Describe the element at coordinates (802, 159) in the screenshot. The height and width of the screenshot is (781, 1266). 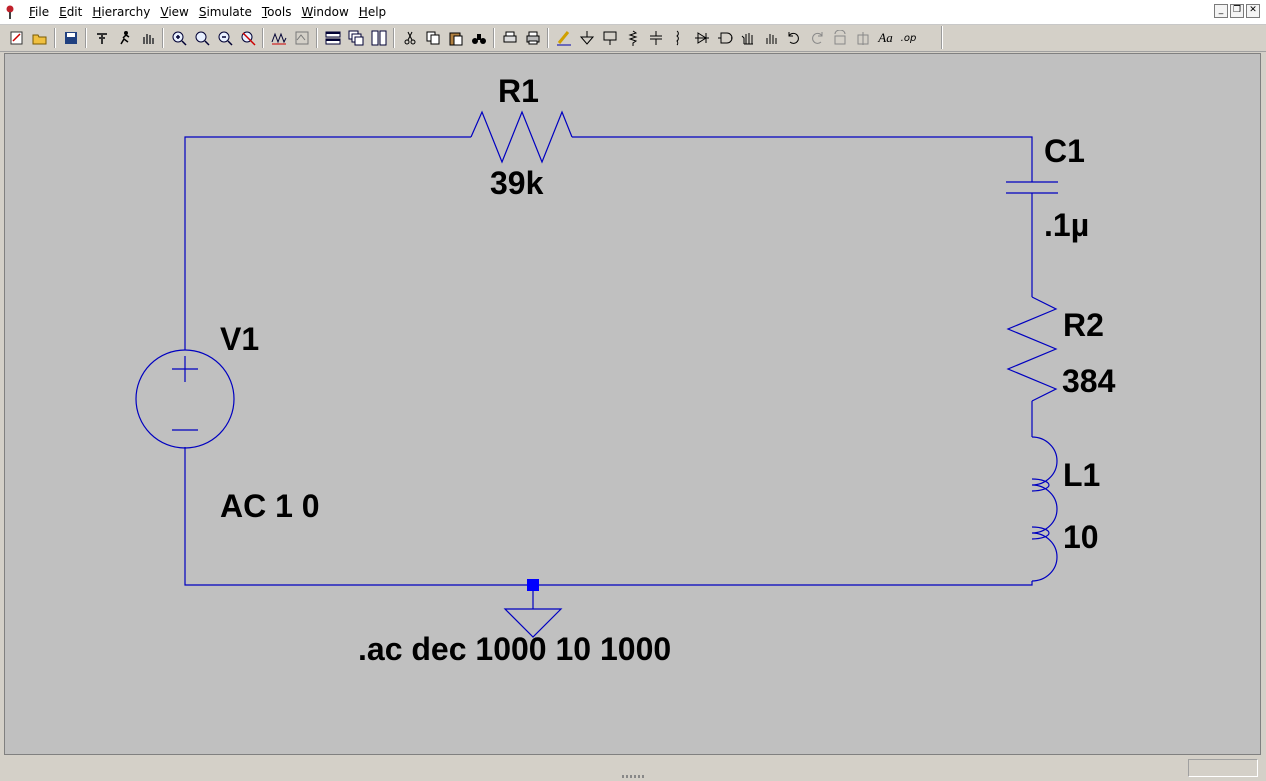
I see `wire-top-right` at that location.